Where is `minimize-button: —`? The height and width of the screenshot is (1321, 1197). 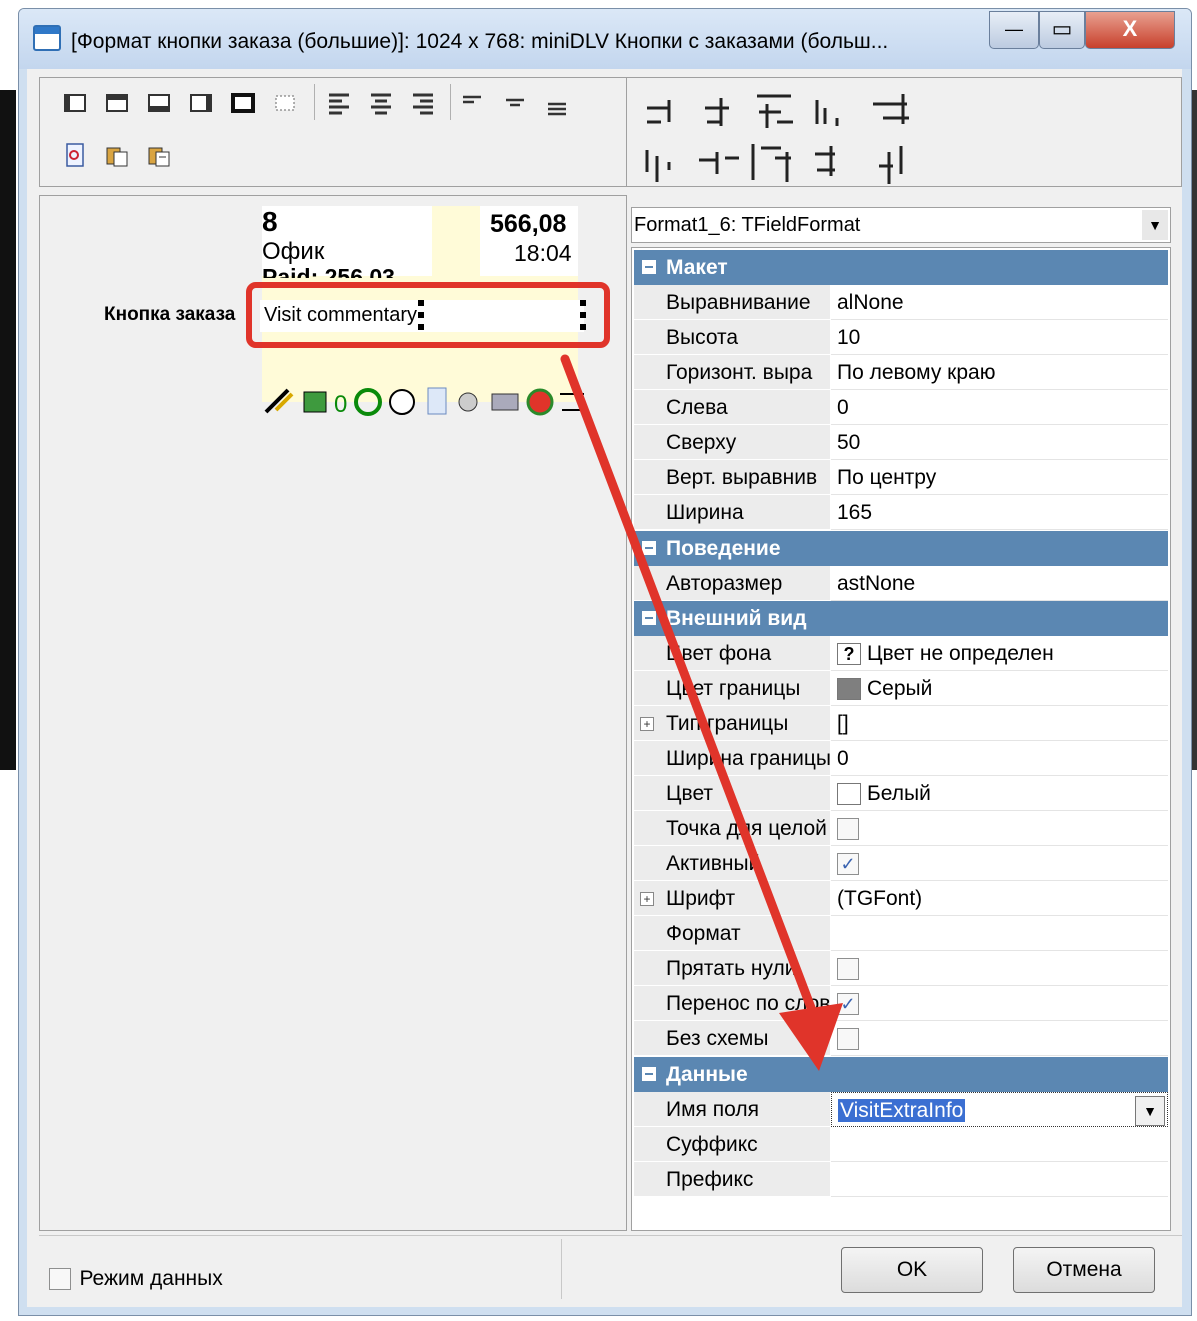 minimize-button: — is located at coordinates (1014, 30).